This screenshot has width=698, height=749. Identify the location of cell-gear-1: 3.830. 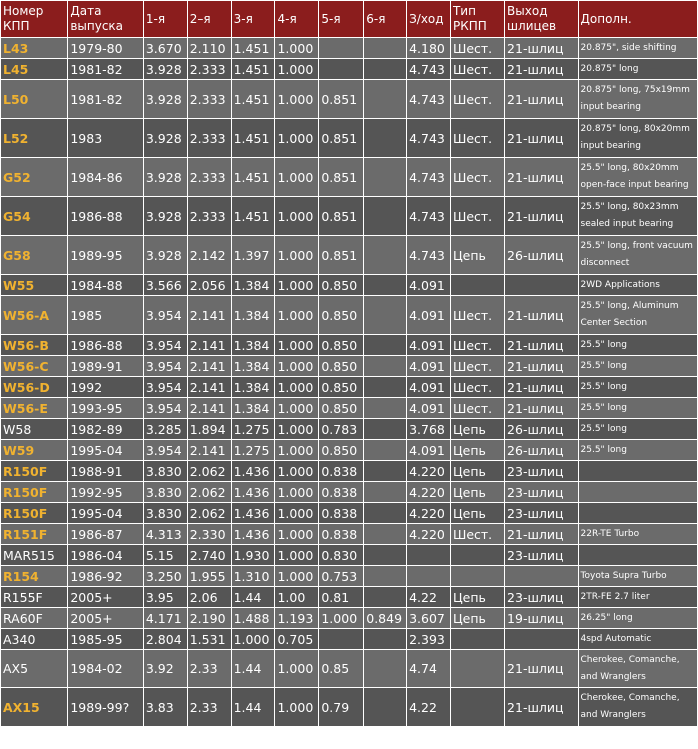
(165, 492).